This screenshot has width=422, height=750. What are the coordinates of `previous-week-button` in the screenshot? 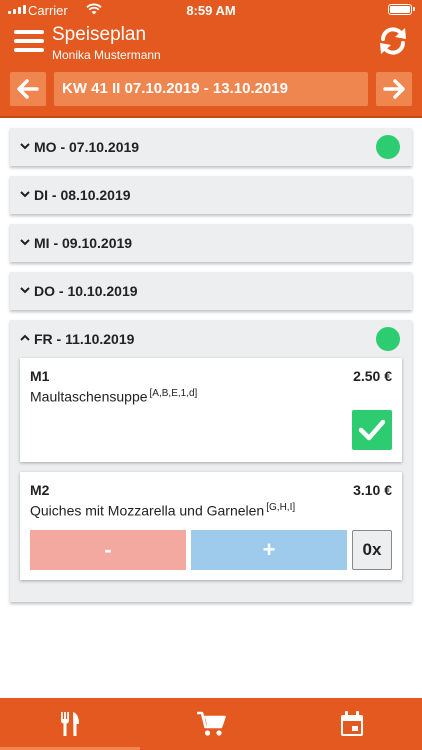 It's located at (28, 89).